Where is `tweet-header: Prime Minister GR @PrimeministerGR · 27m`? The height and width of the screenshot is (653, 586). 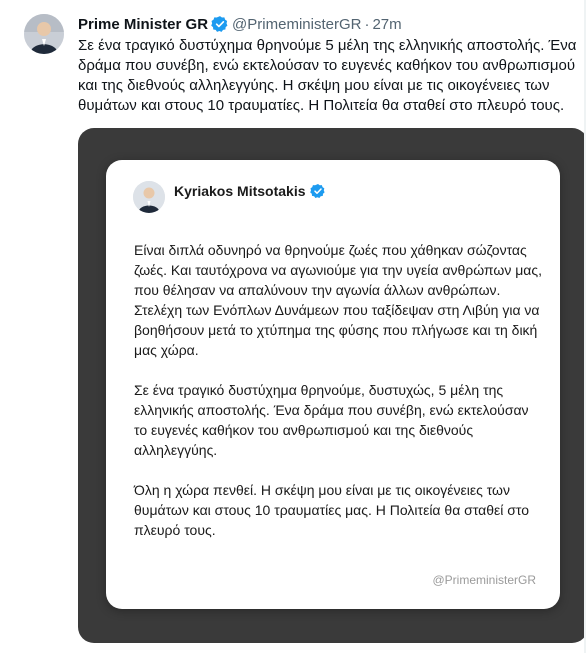 tweet-header: Prime Minister GR @PrimeministerGR · 27m is located at coordinates (240, 25).